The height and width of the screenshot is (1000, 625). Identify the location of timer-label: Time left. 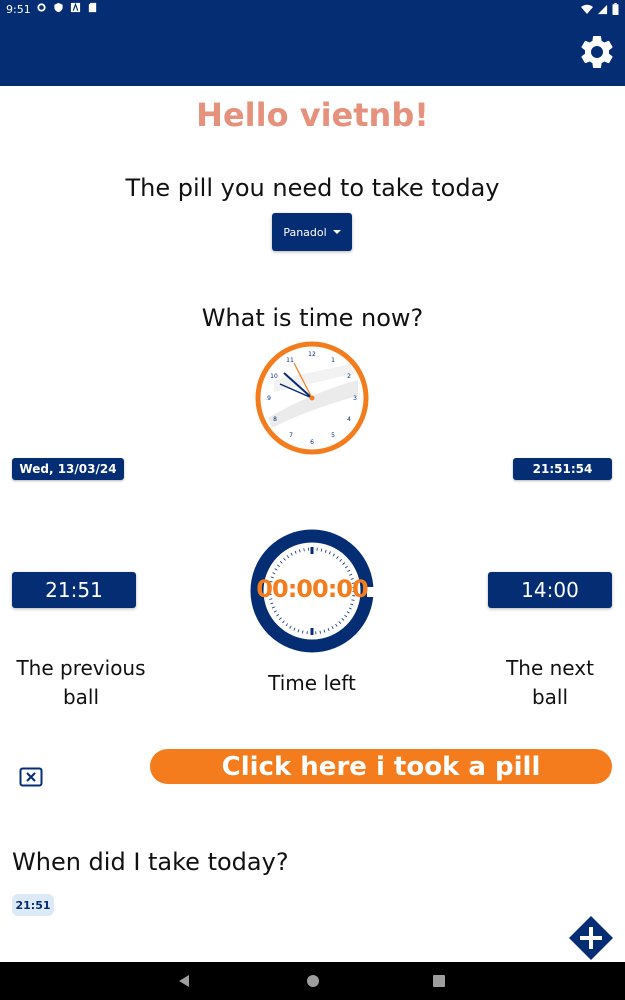
(312, 683).